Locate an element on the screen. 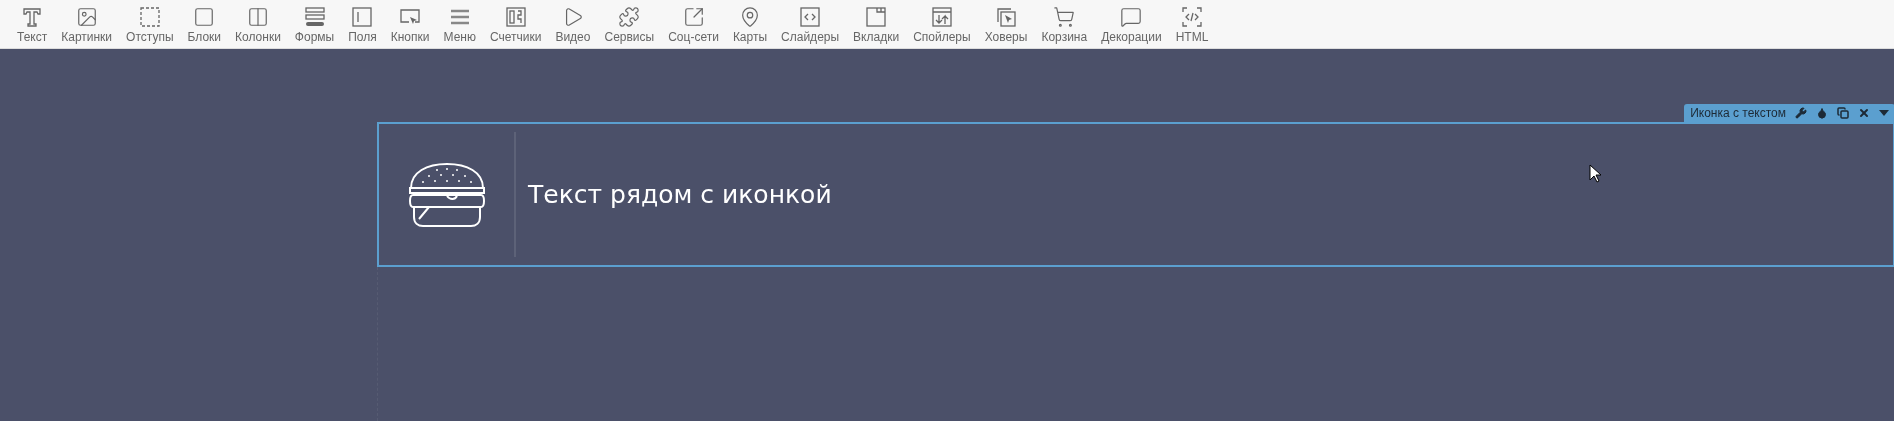 The height and width of the screenshot is (421, 1894). toolbar-button: Слайдеры is located at coordinates (810, 21).